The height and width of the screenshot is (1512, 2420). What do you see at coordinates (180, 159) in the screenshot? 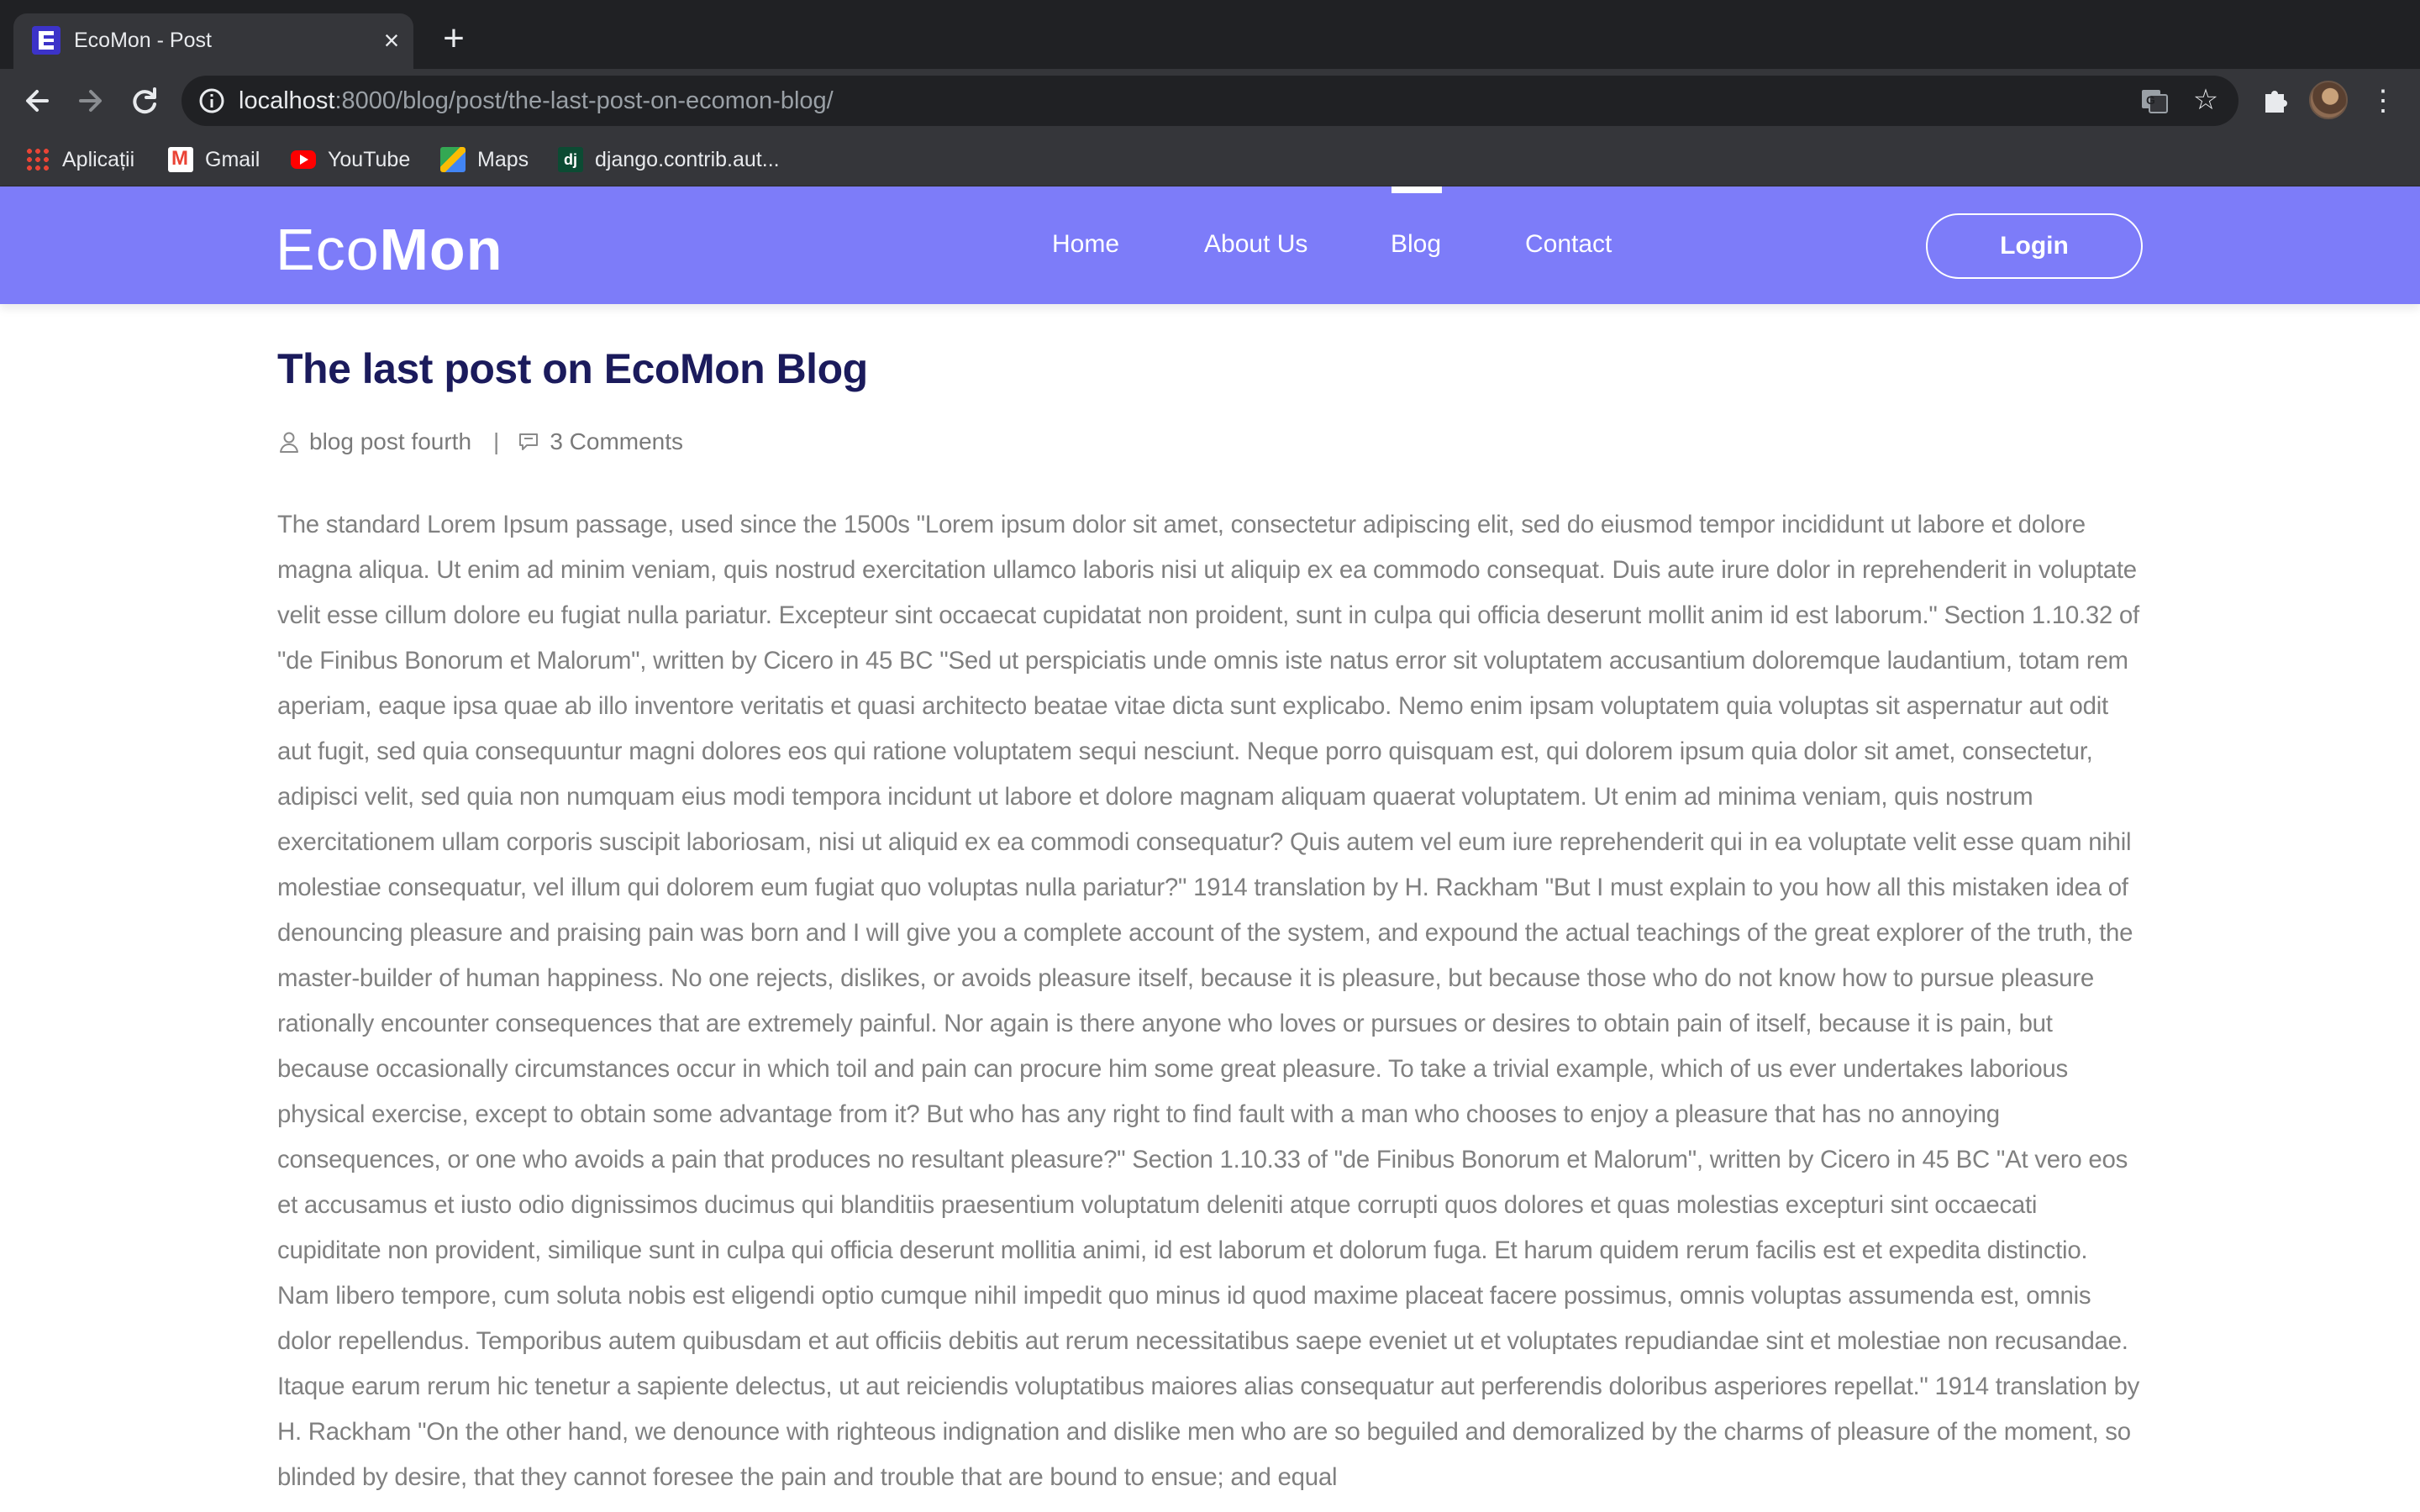
I see `gmail-icon` at bounding box center [180, 159].